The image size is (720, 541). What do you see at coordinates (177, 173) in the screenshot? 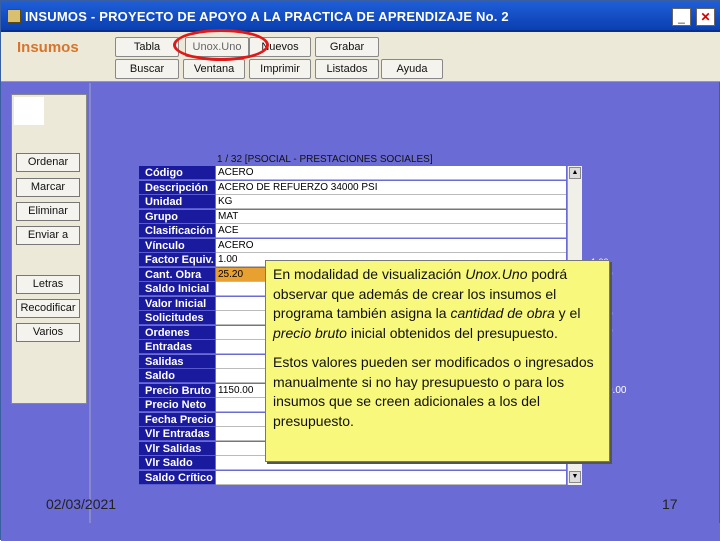
I see `field-label: Código` at bounding box center [177, 173].